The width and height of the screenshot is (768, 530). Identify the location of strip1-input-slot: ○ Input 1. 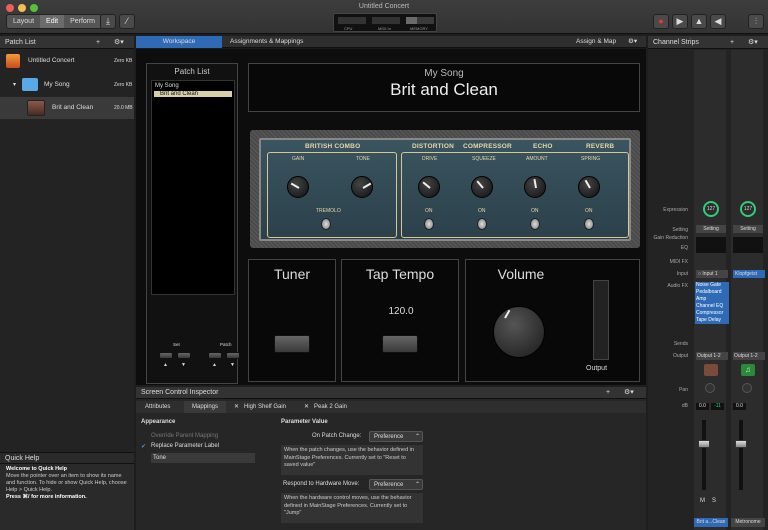
(712, 274).